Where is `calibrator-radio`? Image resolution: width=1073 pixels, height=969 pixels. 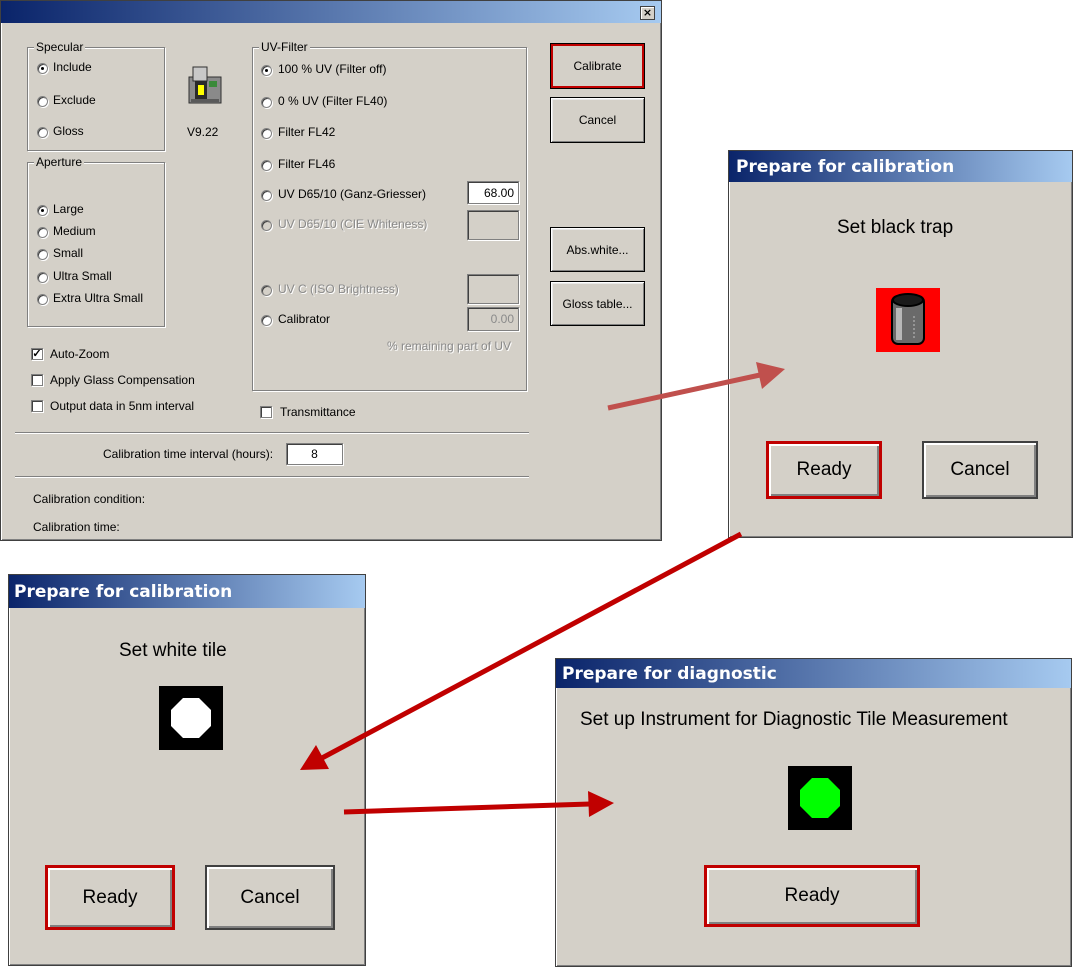 calibrator-radio is located at coordinates (266, 320).